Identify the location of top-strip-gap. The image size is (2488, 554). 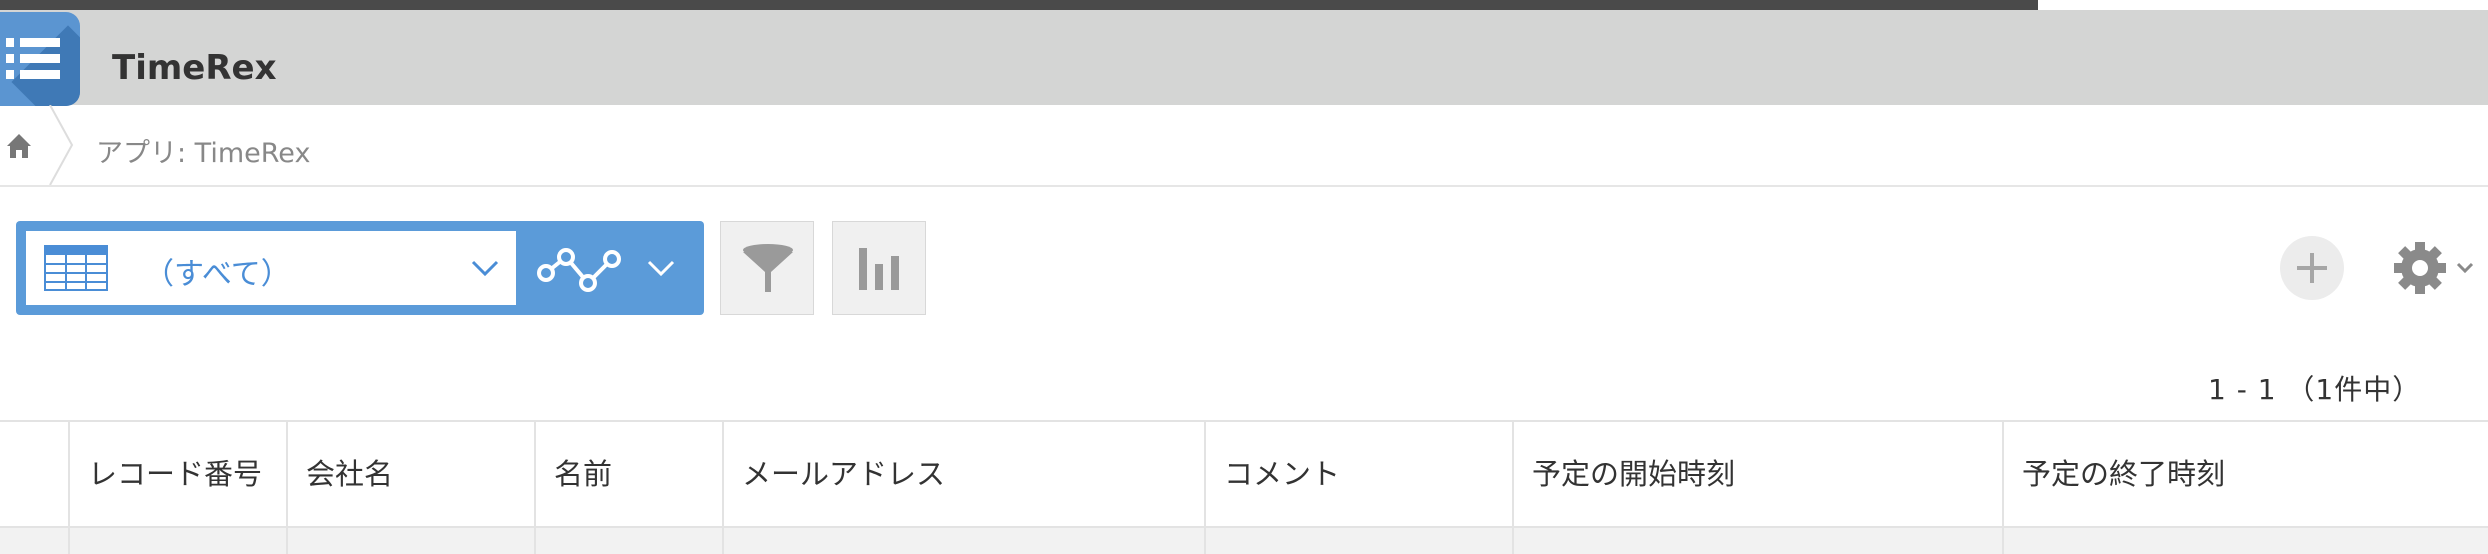
(2263, 5).